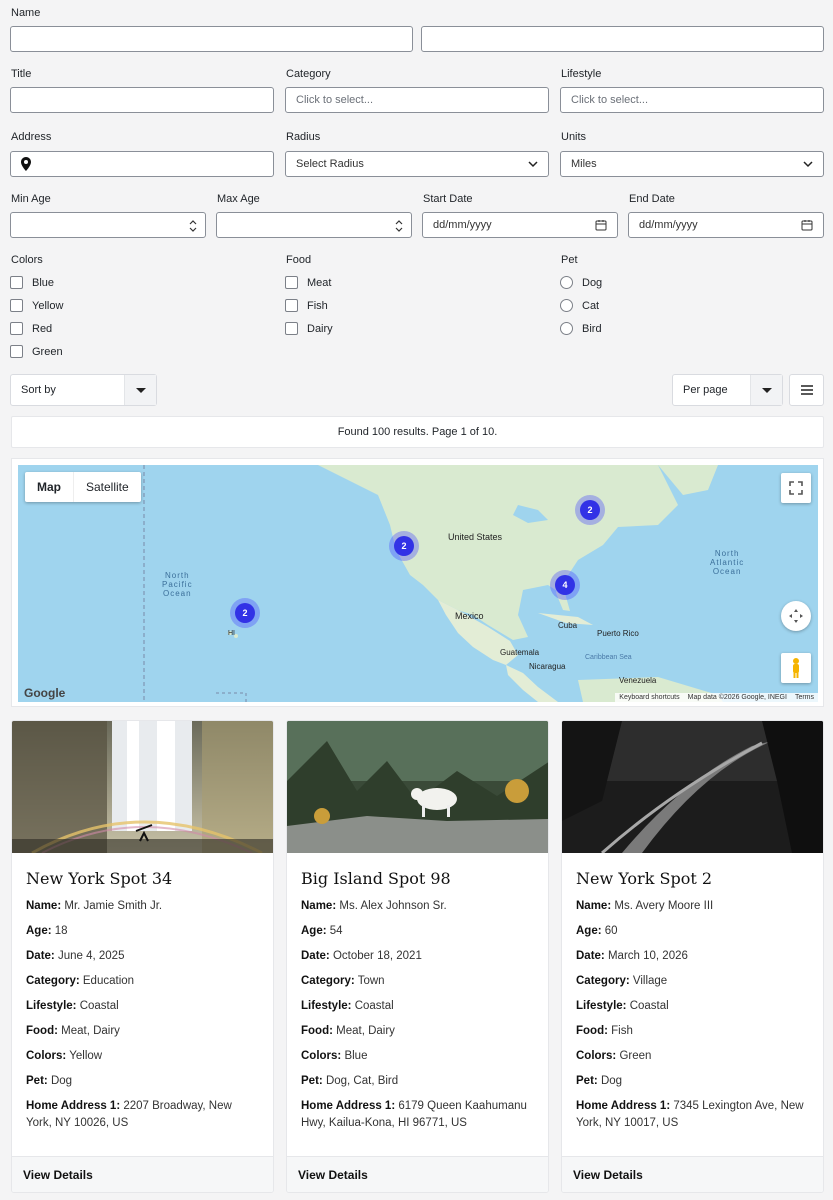 This screenshot has height=1200, width=833. I want to click on per-page-dropdown: Per page, so click(727, 390).